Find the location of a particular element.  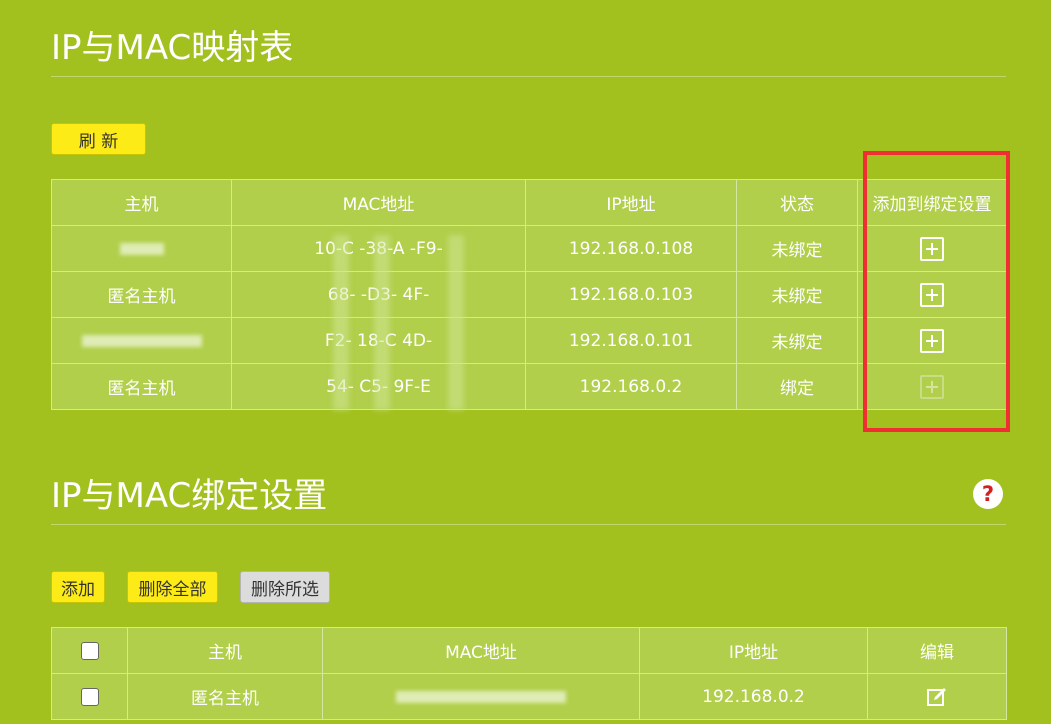

table-row: 匿名主机 54- C5- 9F-E 192.168.0.2 绑定 is located at coordinates (529, 386).